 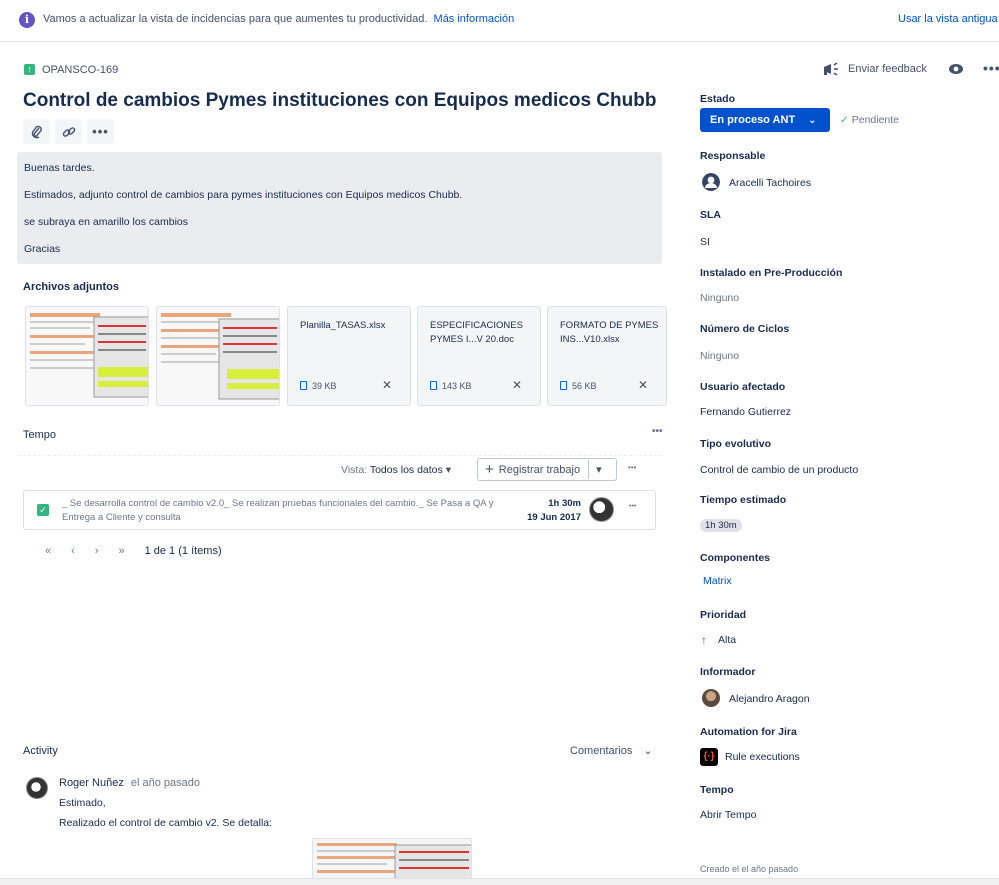 What do you see at coordinates (632, 467) in the screenshot?
I see `tempo-options-icon: •••` at bounding box center [632, 467].